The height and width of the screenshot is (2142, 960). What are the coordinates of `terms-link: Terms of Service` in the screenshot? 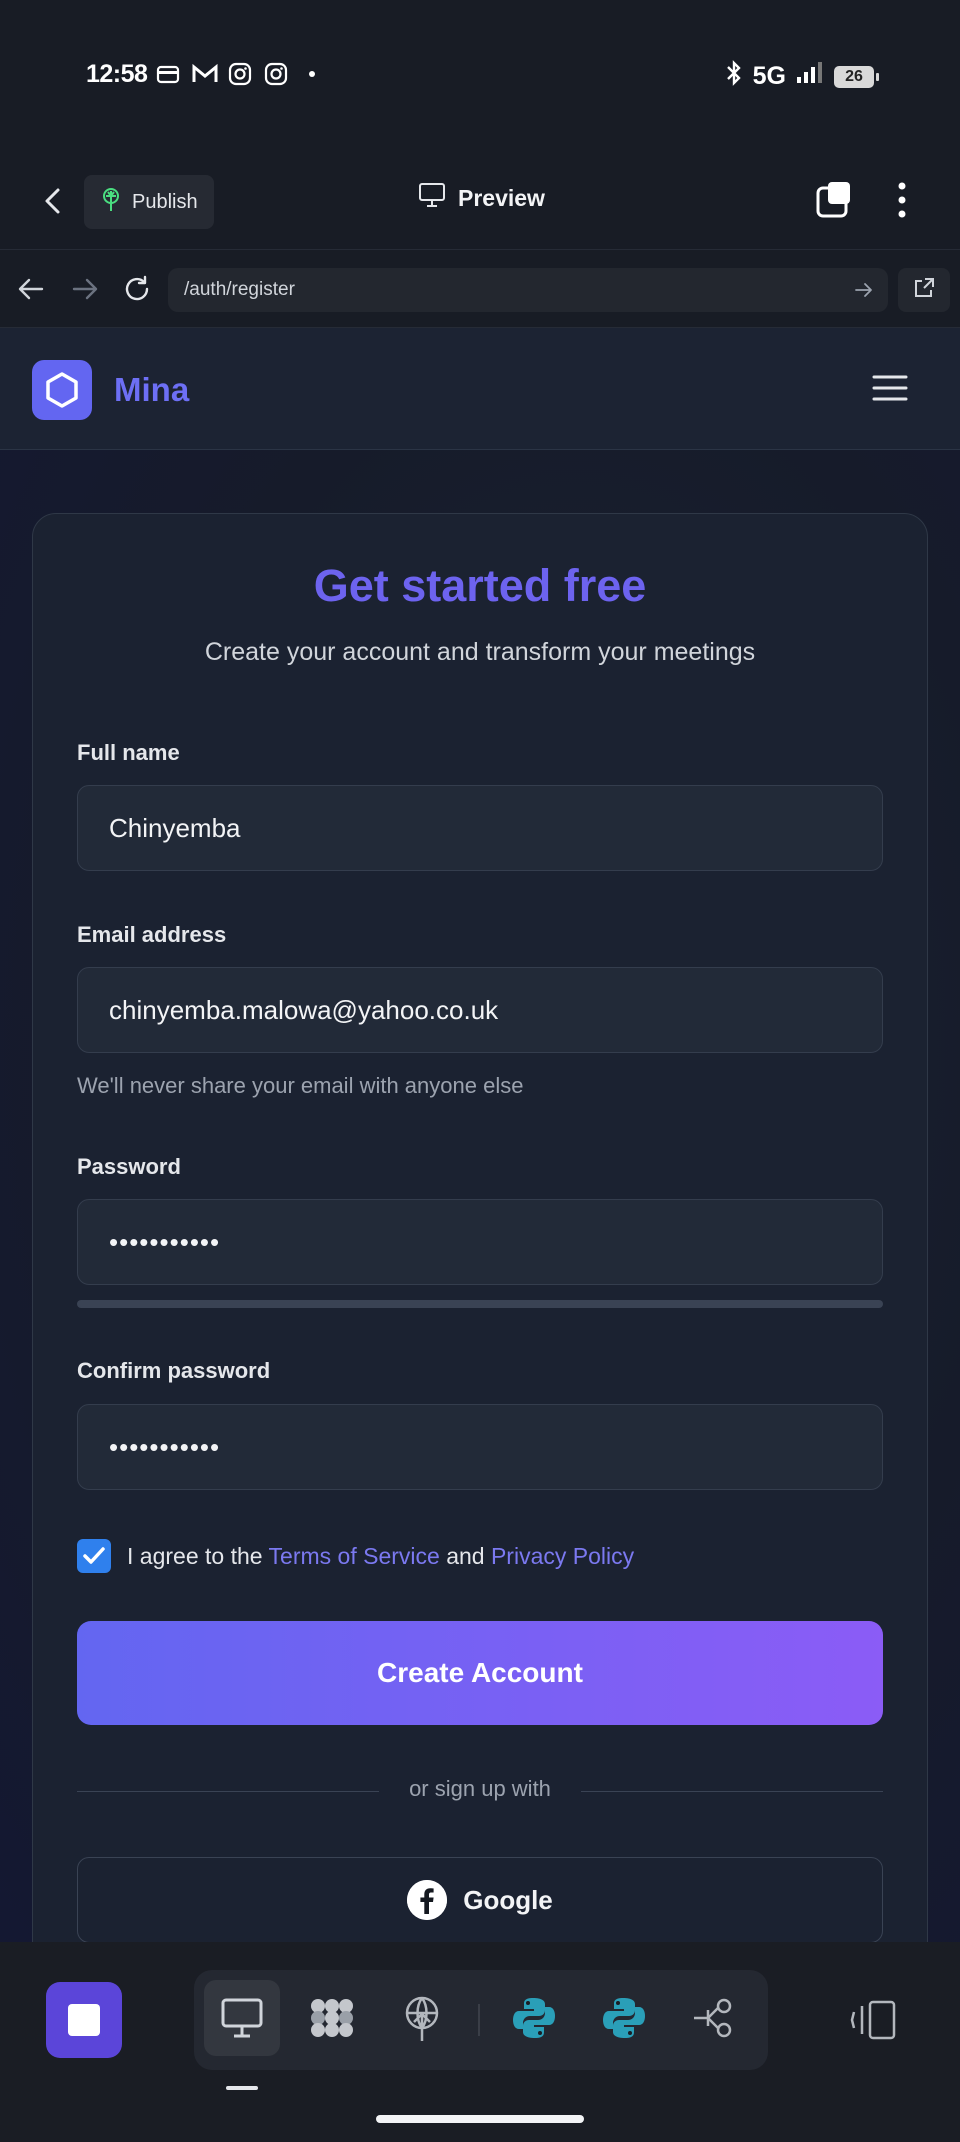 It's located at (354, 1556).